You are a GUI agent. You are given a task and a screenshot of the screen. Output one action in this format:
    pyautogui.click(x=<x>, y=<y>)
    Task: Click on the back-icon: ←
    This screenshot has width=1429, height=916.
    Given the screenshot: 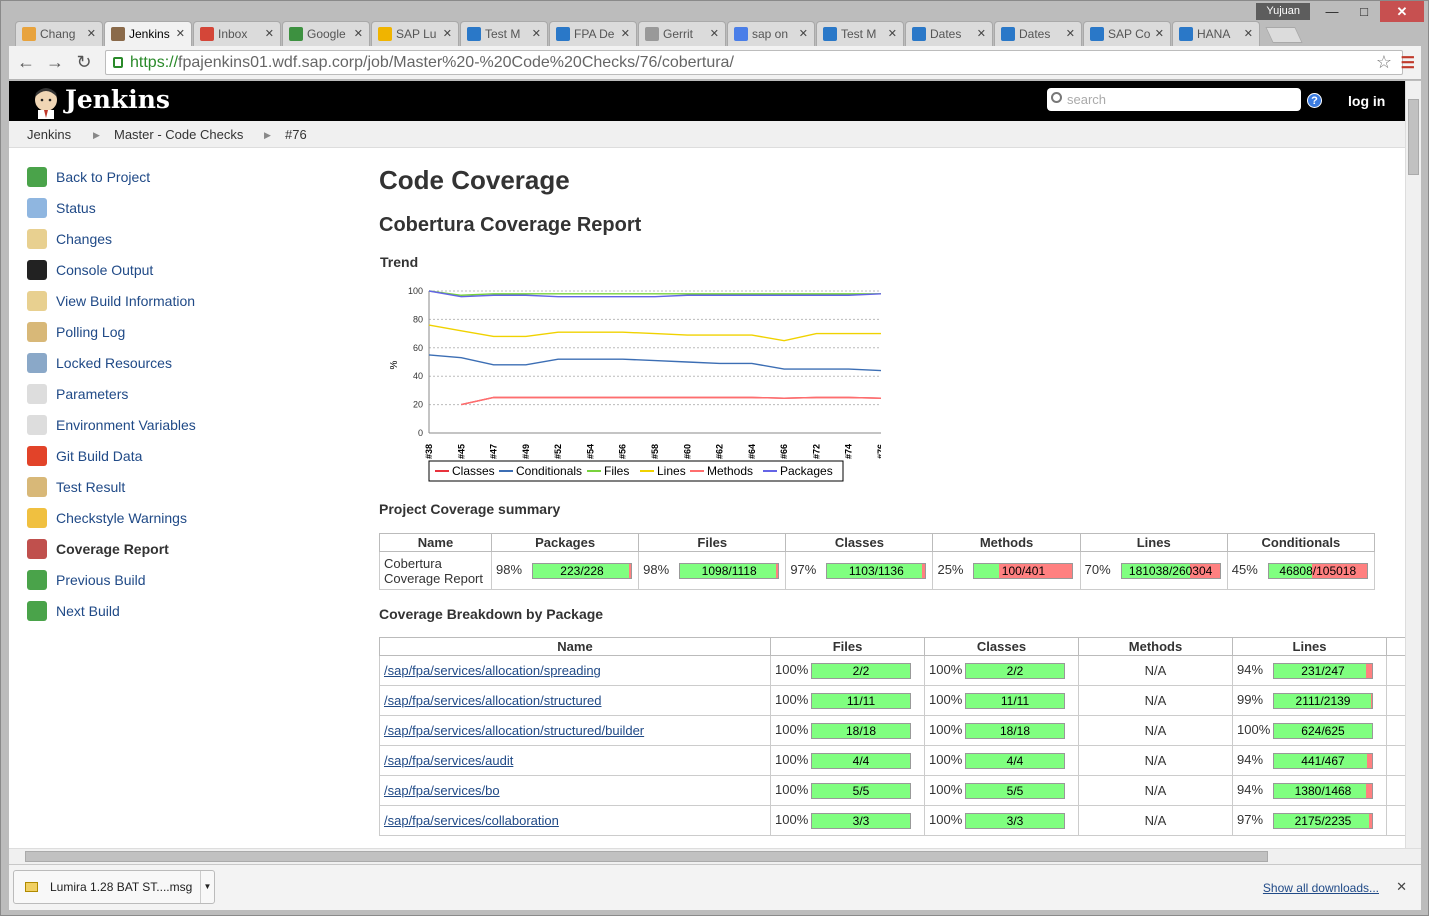 What is the action you would take?
    pyautogui.click(x=26, y=62)
    